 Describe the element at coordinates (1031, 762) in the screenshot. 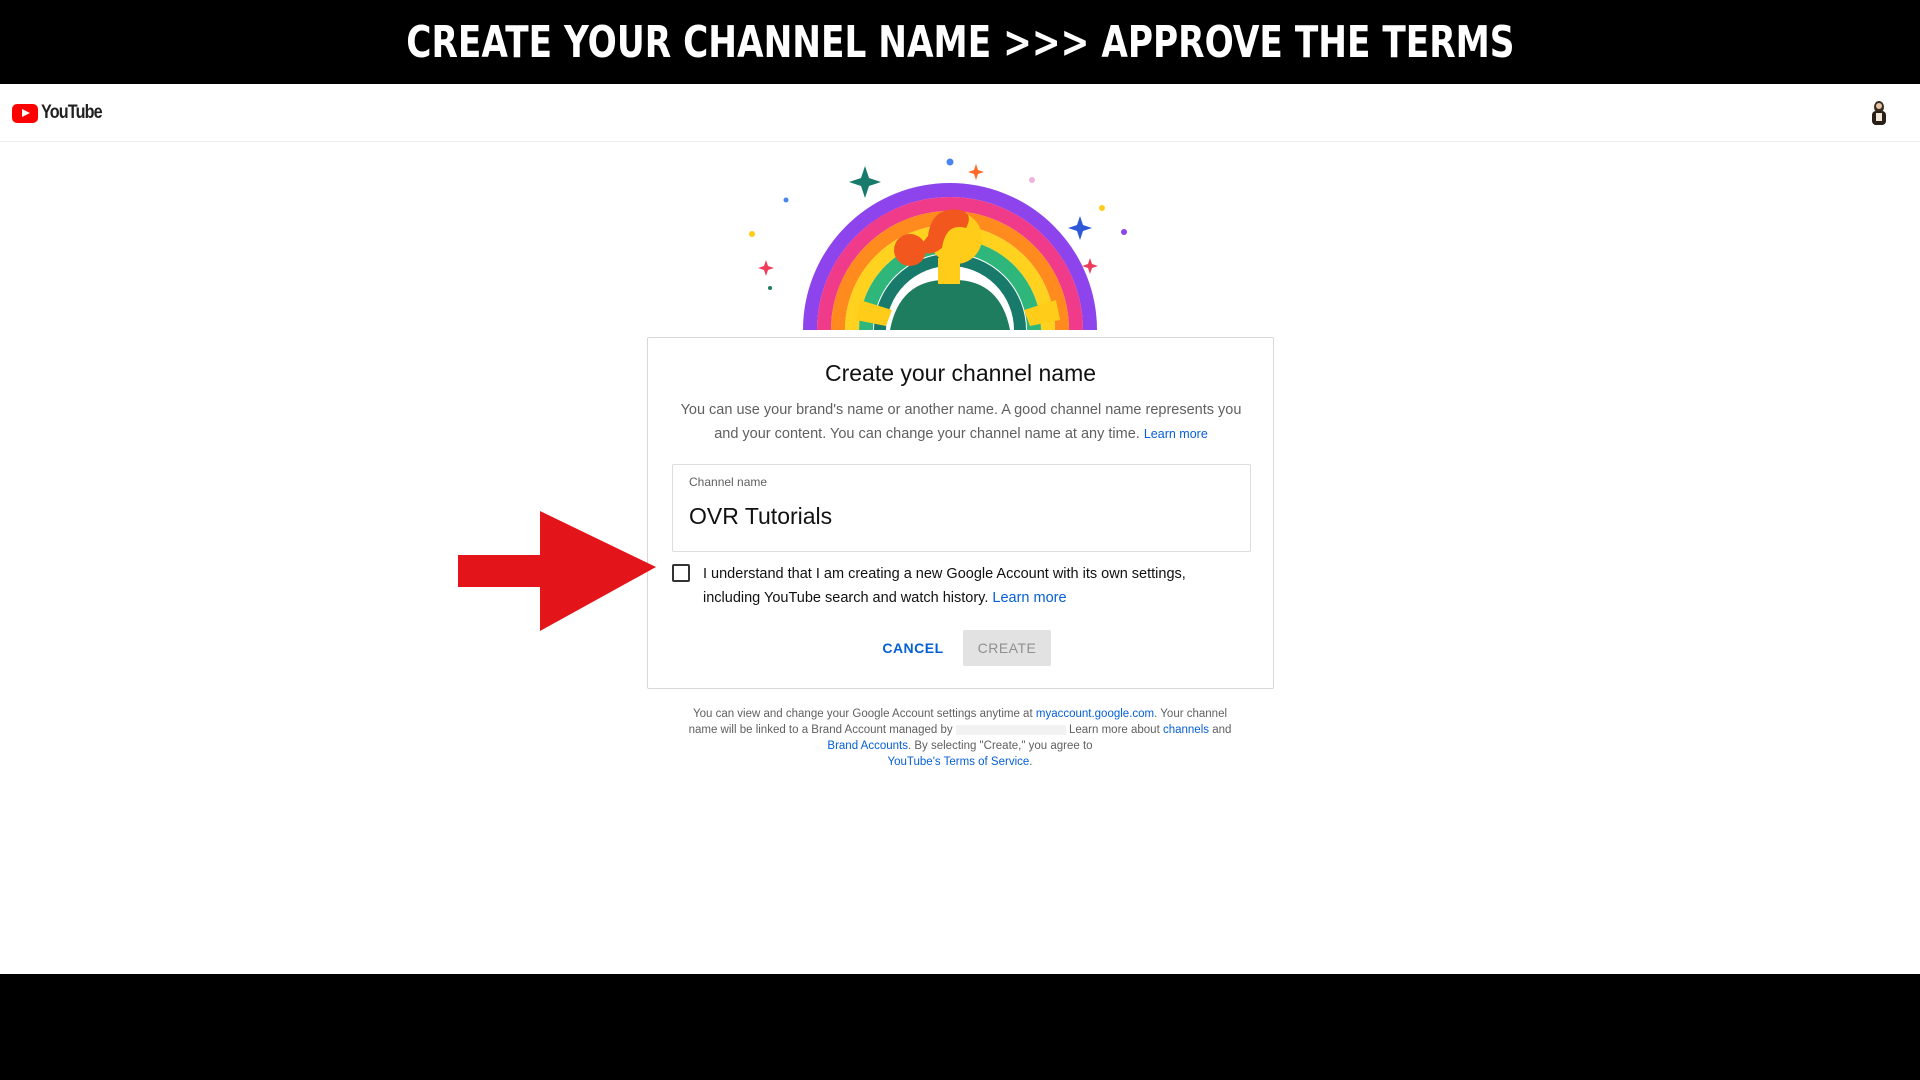

I see `footer-text-6: .` at that location.